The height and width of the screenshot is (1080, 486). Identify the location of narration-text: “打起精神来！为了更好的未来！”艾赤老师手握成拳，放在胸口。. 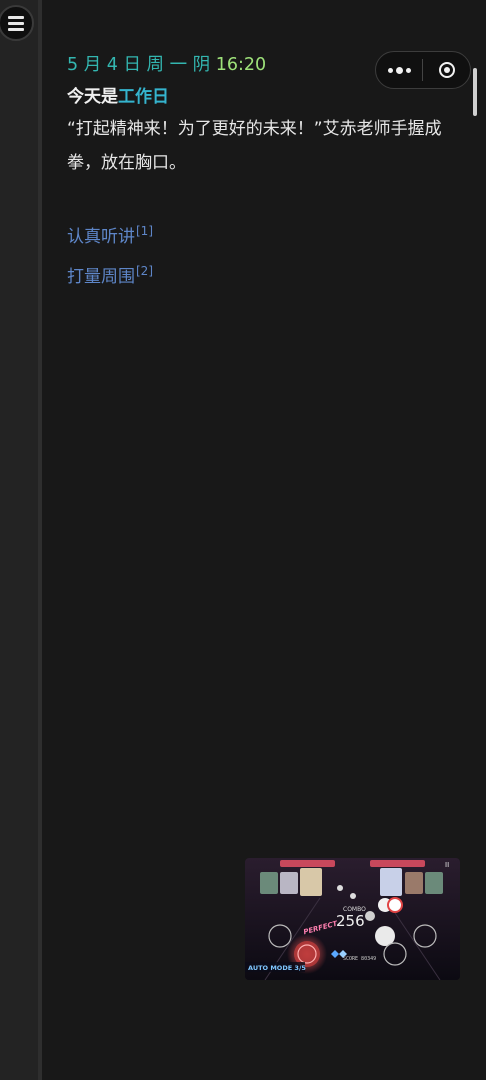
(254, 146).